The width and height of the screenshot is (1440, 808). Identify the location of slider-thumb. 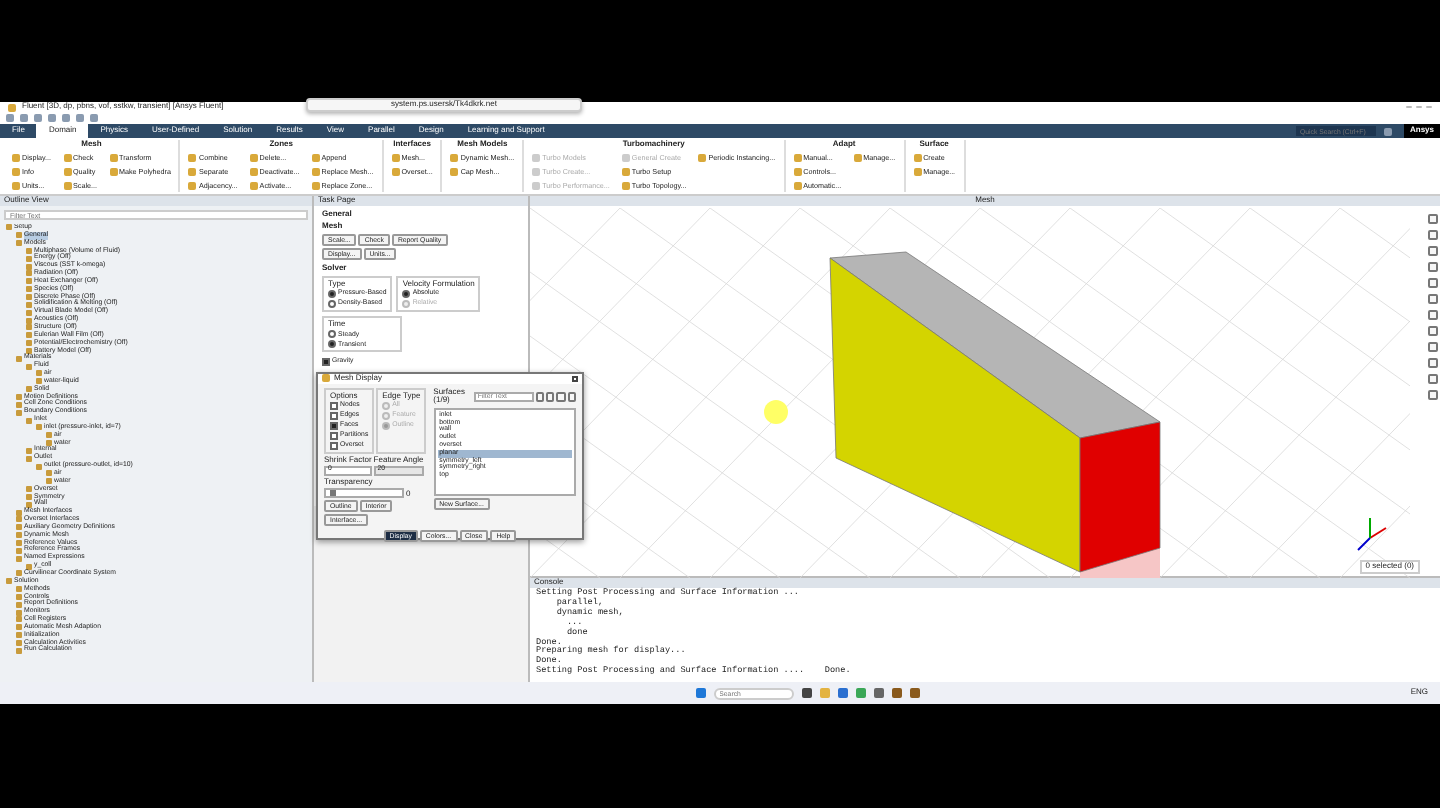
(332, 493).